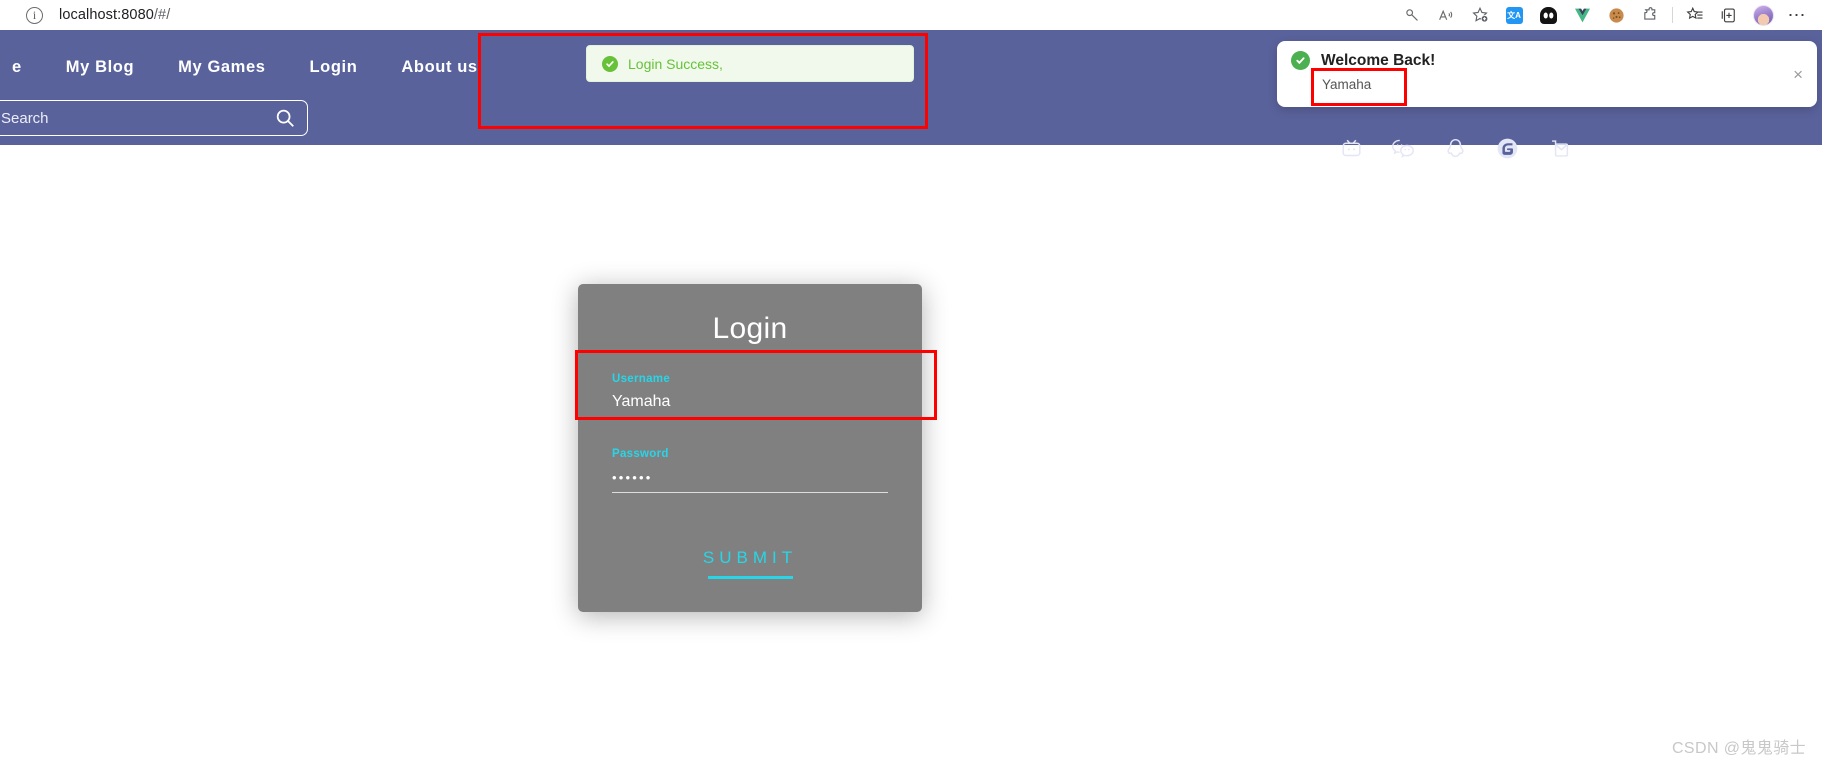 The height and width of the screenshot is (767, 1822). I want to click on info-icon: i, so click(34, 15).